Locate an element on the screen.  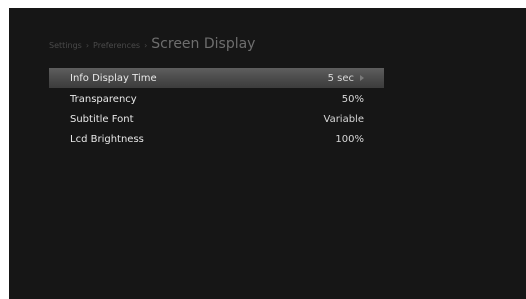
menu-item-info-display-time: Info Display Time 5 sec is located at coordinates (216, 78).